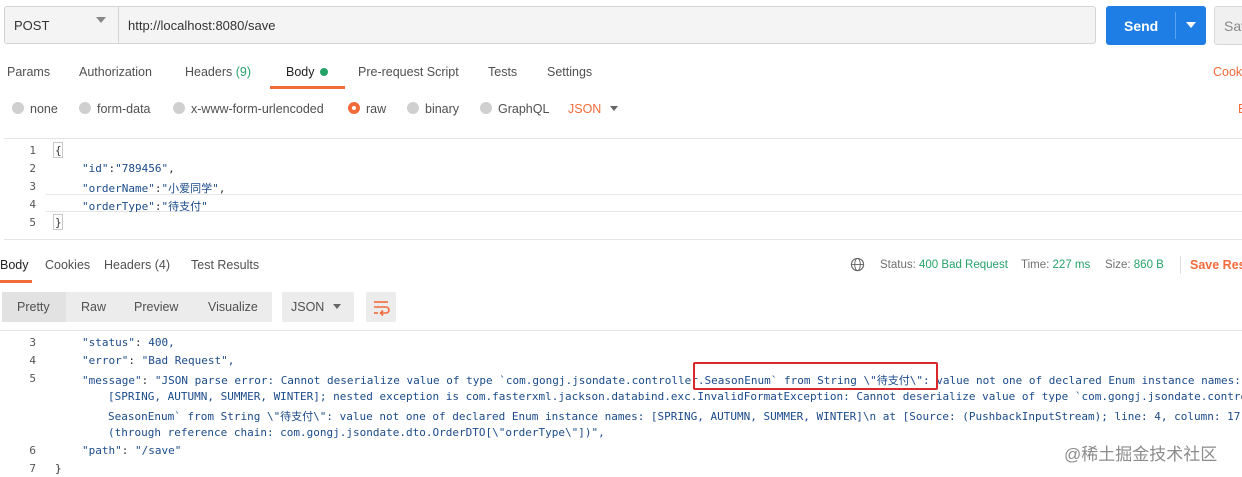 This screenshot has height=477, width=1242. What do you see at coordinates (137, 265) in the screenshot?
I see `response-tab-headers: Headers (4)` at bounding box center [137, 265].